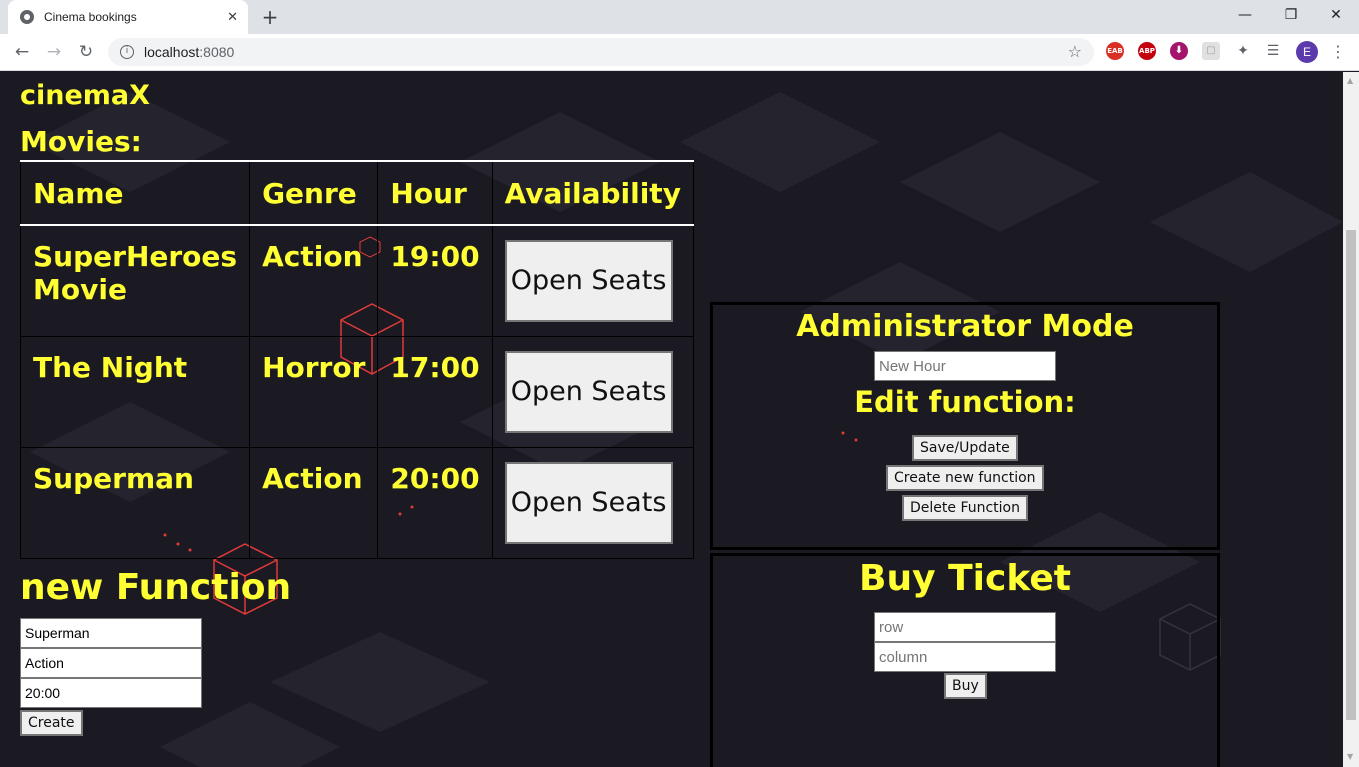  I want to click on browser-tabbar: Cinema bookings ✕ + — ❐ ✕, so click(679, 17).